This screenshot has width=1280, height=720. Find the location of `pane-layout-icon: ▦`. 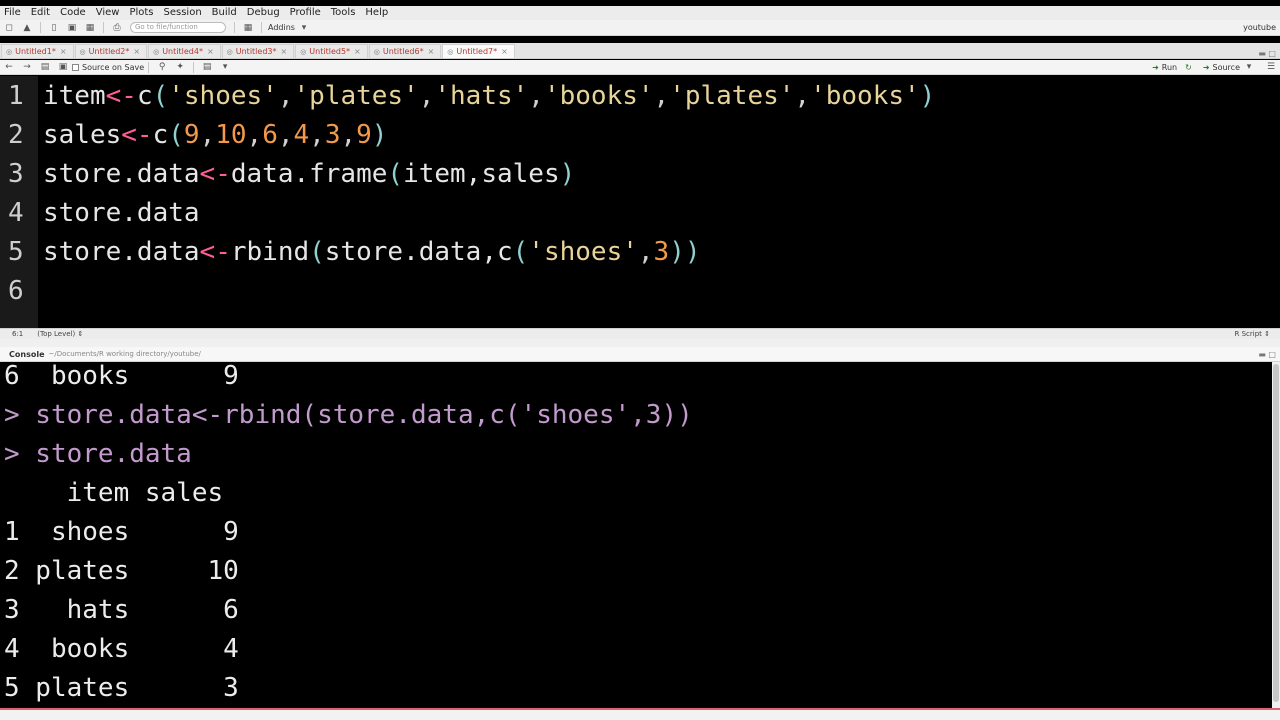

pane-layout-icon: ▦ is located at coordinates (248, 28).